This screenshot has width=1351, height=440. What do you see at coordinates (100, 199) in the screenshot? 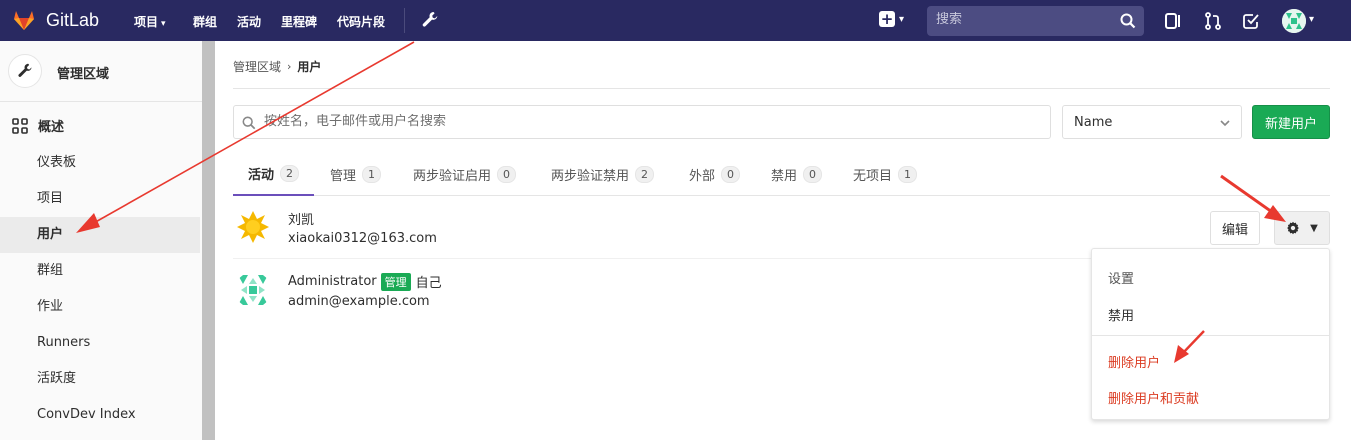
I see `sidebar-item-projects: 项目` at bounding box center [100, 199].